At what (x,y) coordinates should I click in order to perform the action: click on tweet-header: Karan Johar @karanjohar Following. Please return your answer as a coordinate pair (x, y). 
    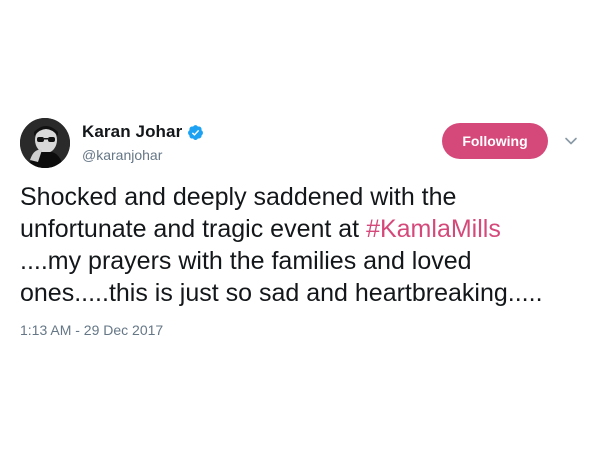
    Looking at the image, I should click on (300, 144).